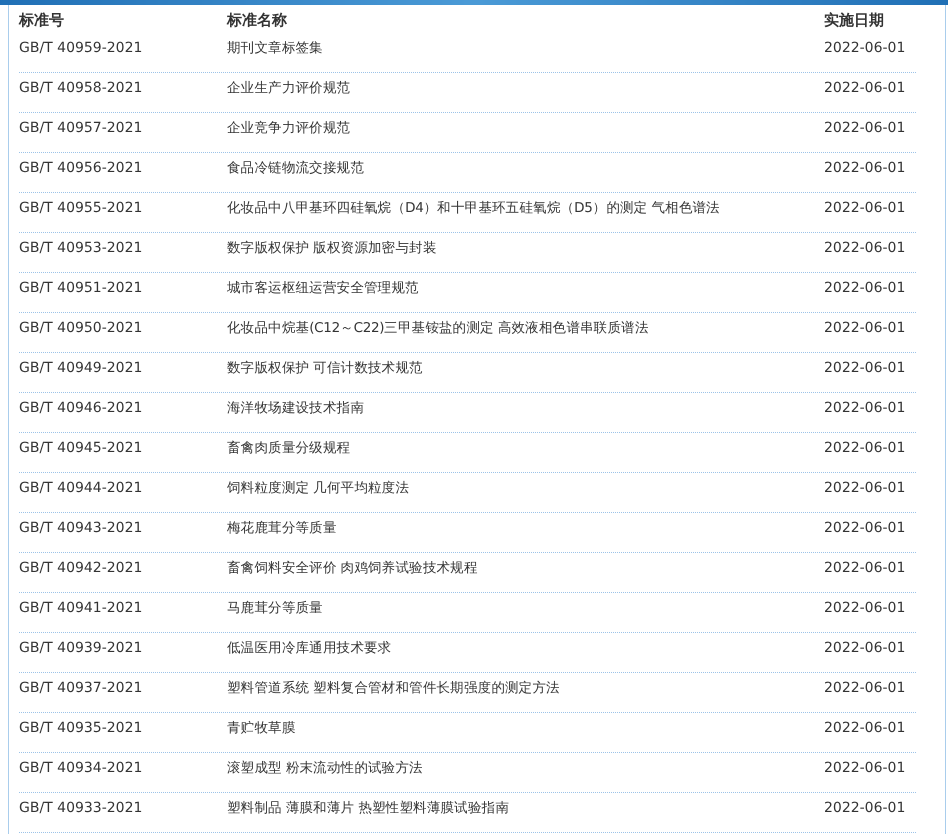  I want to click on standard-name-link: 海洋牧场建设技术指南, so click(525, 408).